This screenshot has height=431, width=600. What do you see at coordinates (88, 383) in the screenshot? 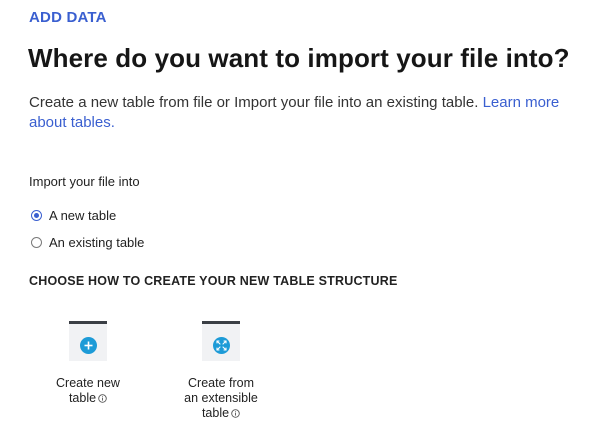
I see `card-label-line: Create new` at bounding box center [88, 383].